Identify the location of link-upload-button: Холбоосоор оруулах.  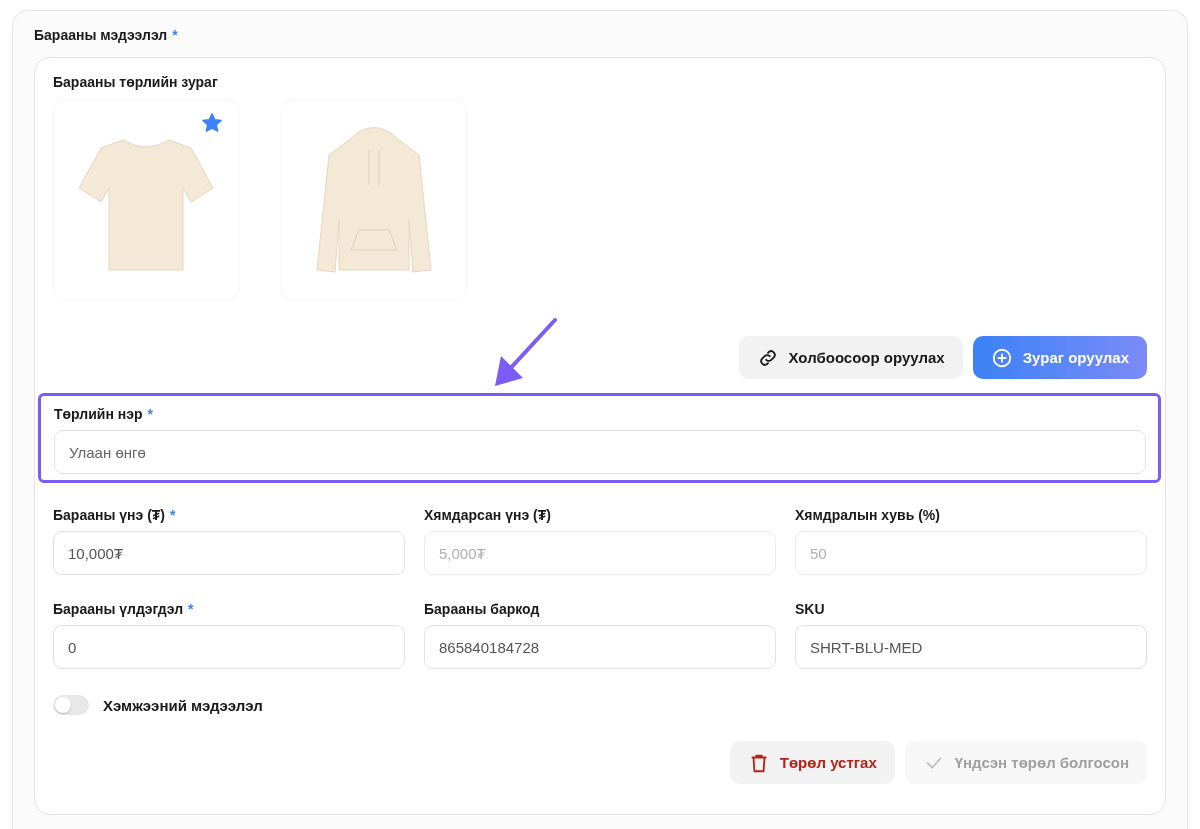
(850, 357).